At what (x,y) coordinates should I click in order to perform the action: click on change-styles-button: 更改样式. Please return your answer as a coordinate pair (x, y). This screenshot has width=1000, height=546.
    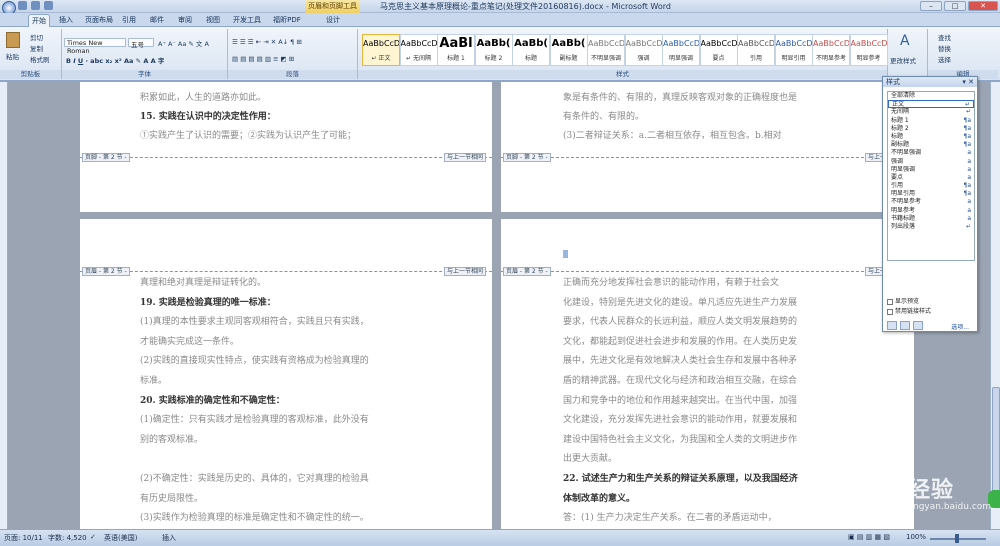
    Looking at the image, I should click on (903, 60).